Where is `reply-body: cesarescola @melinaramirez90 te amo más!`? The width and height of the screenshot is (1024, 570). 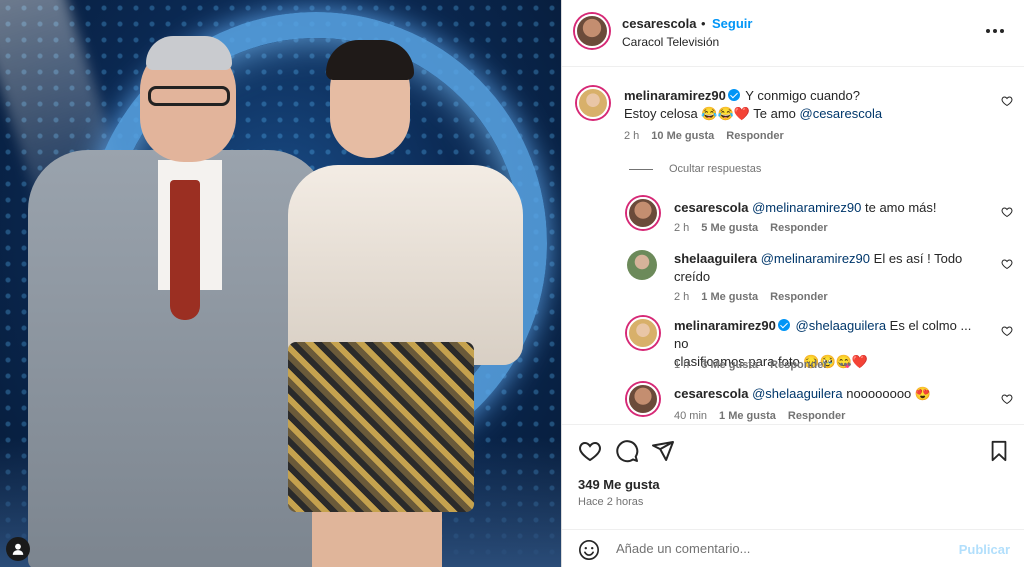
reply-body: cesarescola @melinaramirez90 te amo más! is located at coordinates (834, 208).